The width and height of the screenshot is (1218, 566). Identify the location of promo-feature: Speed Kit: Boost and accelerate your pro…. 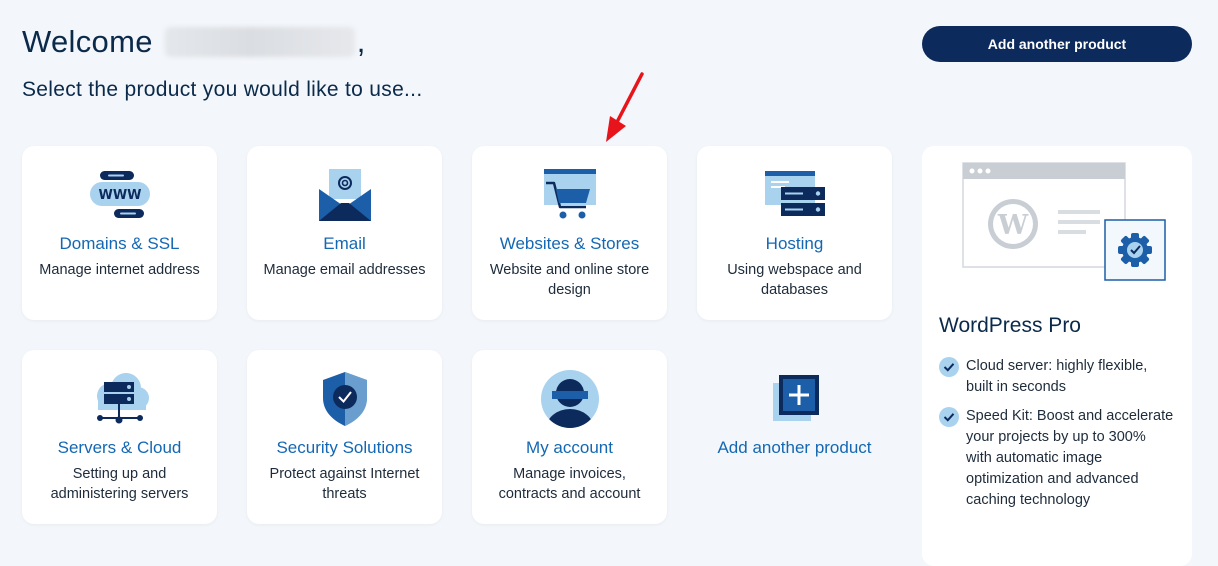
(1057, 458).